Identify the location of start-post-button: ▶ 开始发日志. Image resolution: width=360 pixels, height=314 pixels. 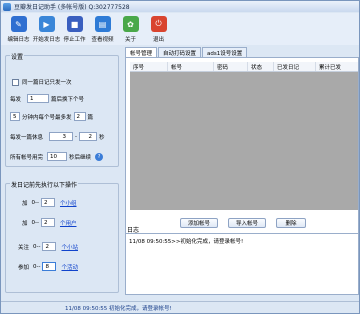
(46, 28).